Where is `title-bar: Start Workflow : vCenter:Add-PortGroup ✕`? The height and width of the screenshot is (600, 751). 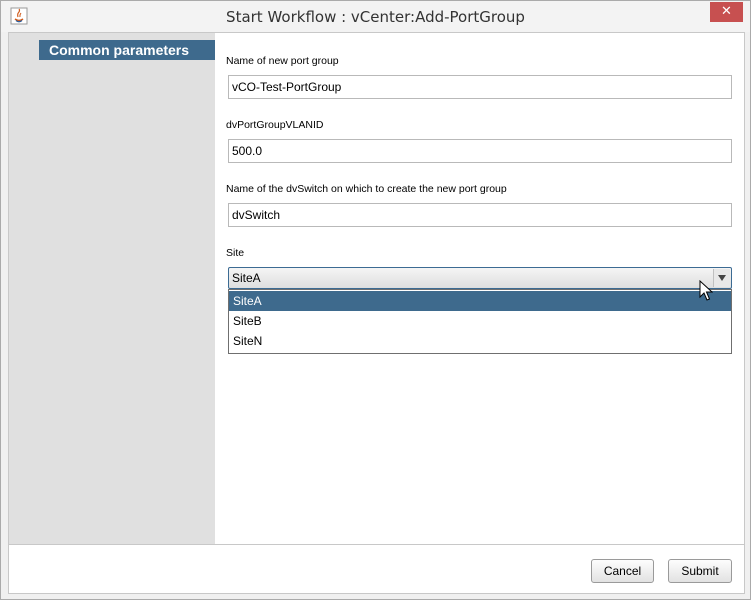 title-bar: Start Workflow : vCenter:Add-PortGroup ✕ is located at coordinates (375, 16).